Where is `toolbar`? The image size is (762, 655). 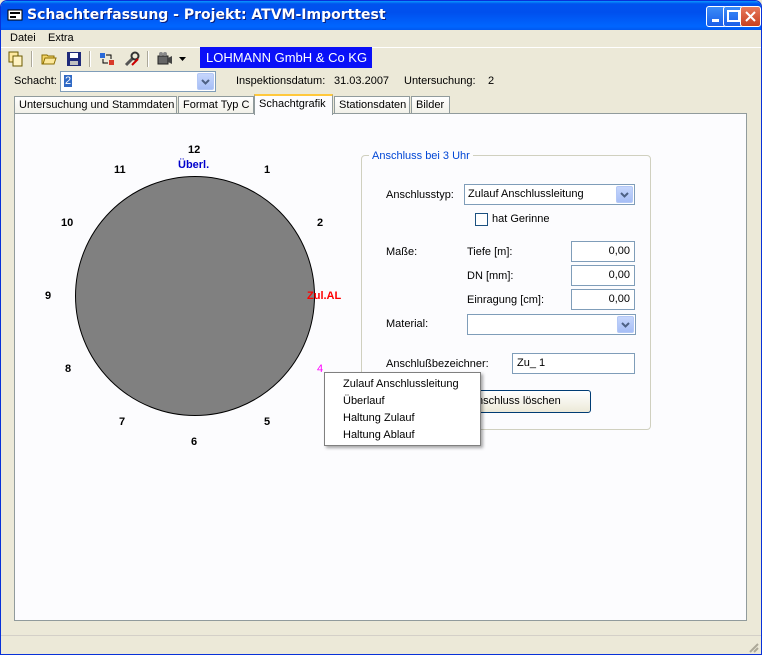
toolbar is located at coordinates (381, 58).